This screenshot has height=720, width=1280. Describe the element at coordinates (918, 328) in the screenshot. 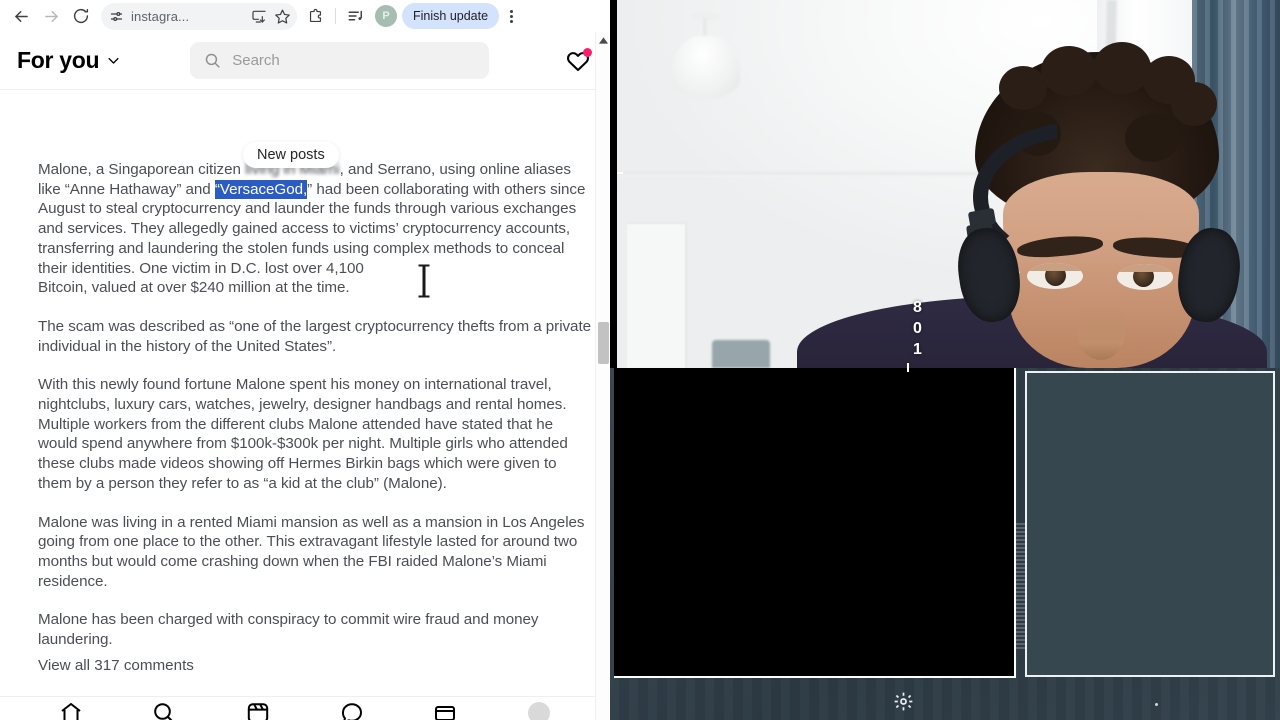

I see `overlay-counter: 801` at that location.